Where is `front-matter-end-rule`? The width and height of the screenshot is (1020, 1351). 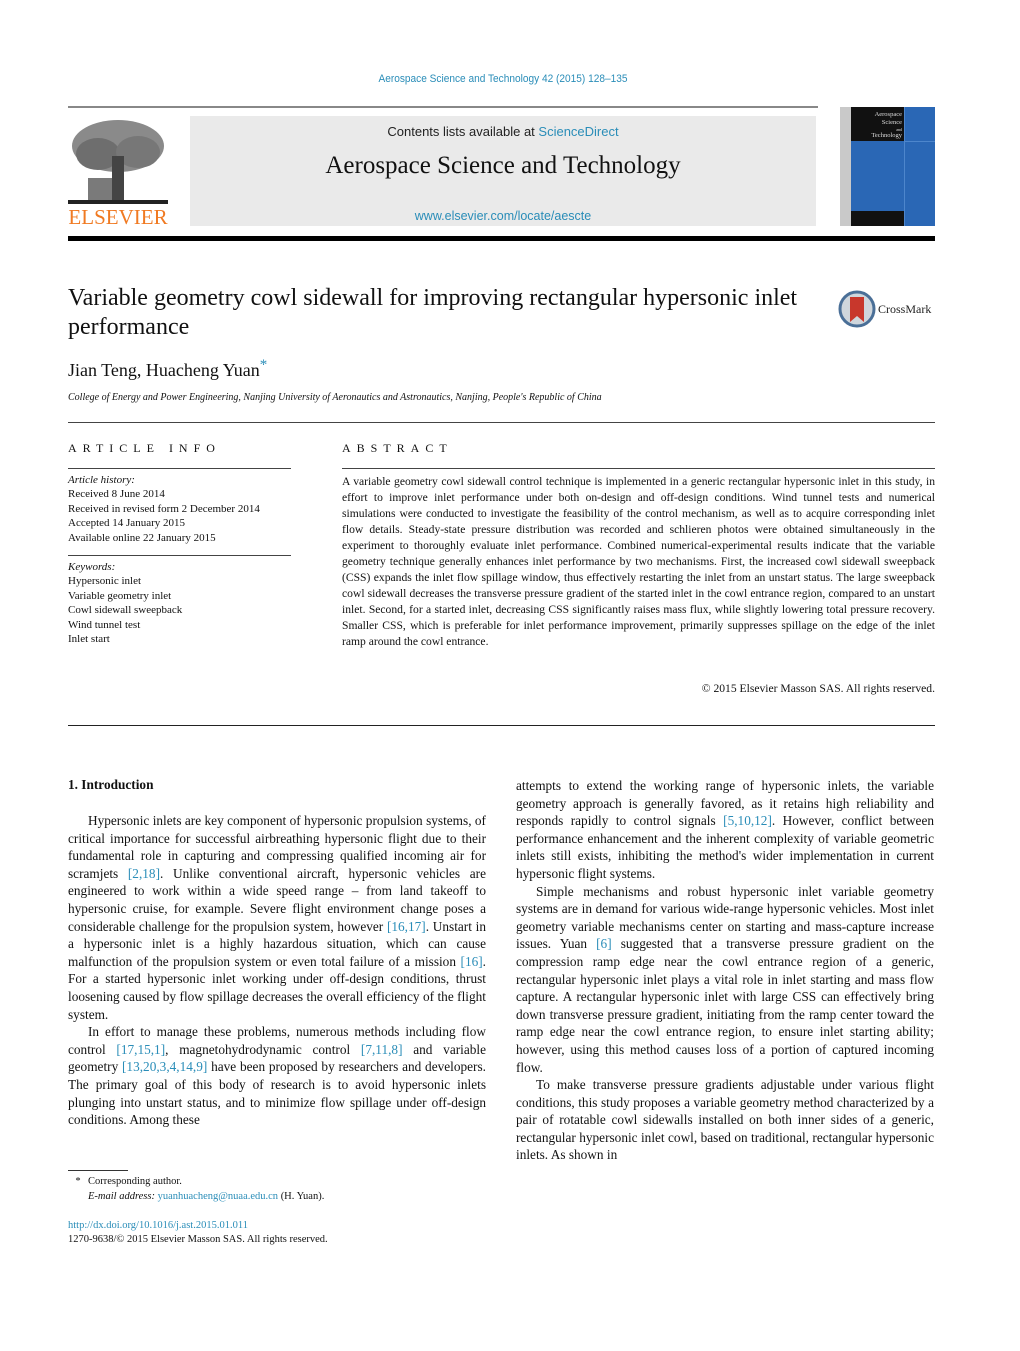
front-matter-end-rule is located at coordinates (501, 725).